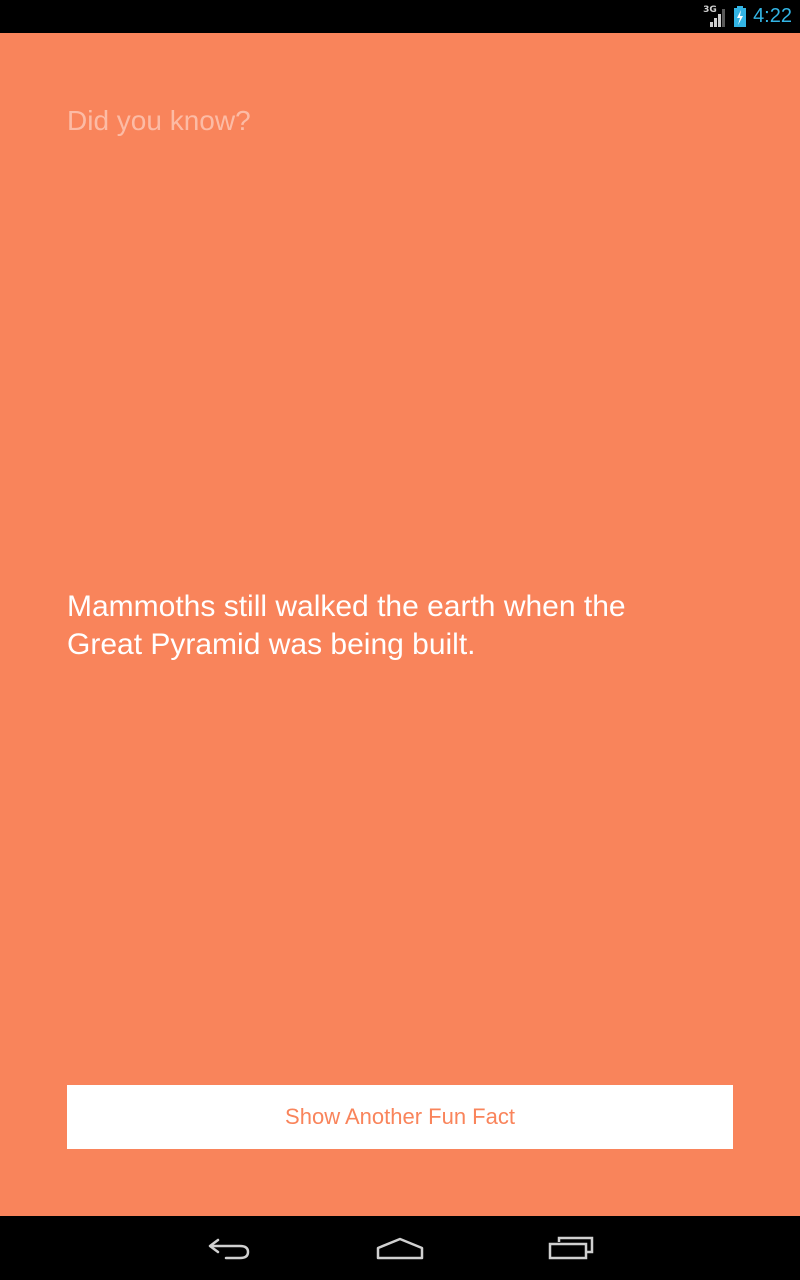  I want to click on battery-charging-icon, so click(740, 16).